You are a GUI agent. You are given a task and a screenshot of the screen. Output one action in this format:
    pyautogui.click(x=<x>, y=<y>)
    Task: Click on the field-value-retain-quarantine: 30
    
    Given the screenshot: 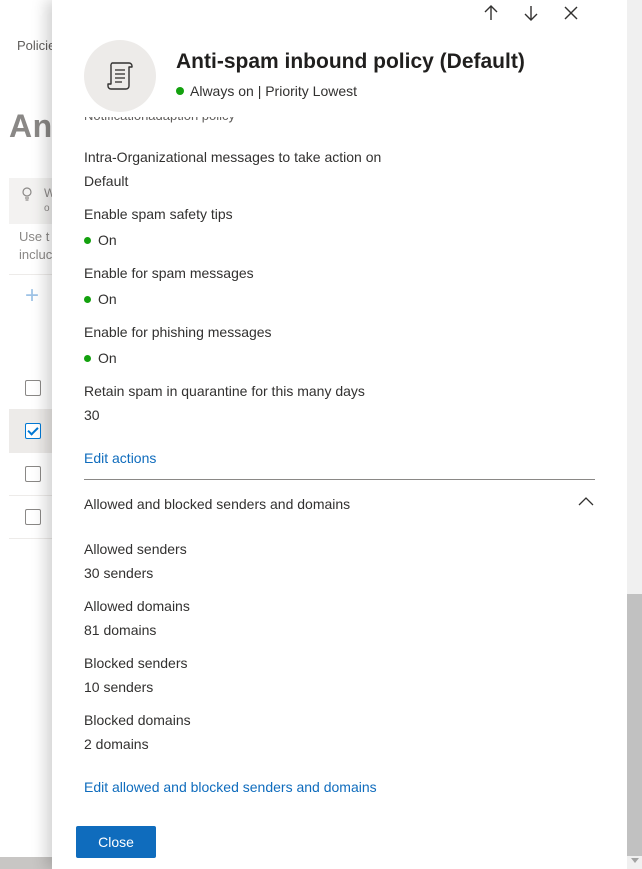 What is the action you would take?
    pyautogui.click(x=92, y=415)
    